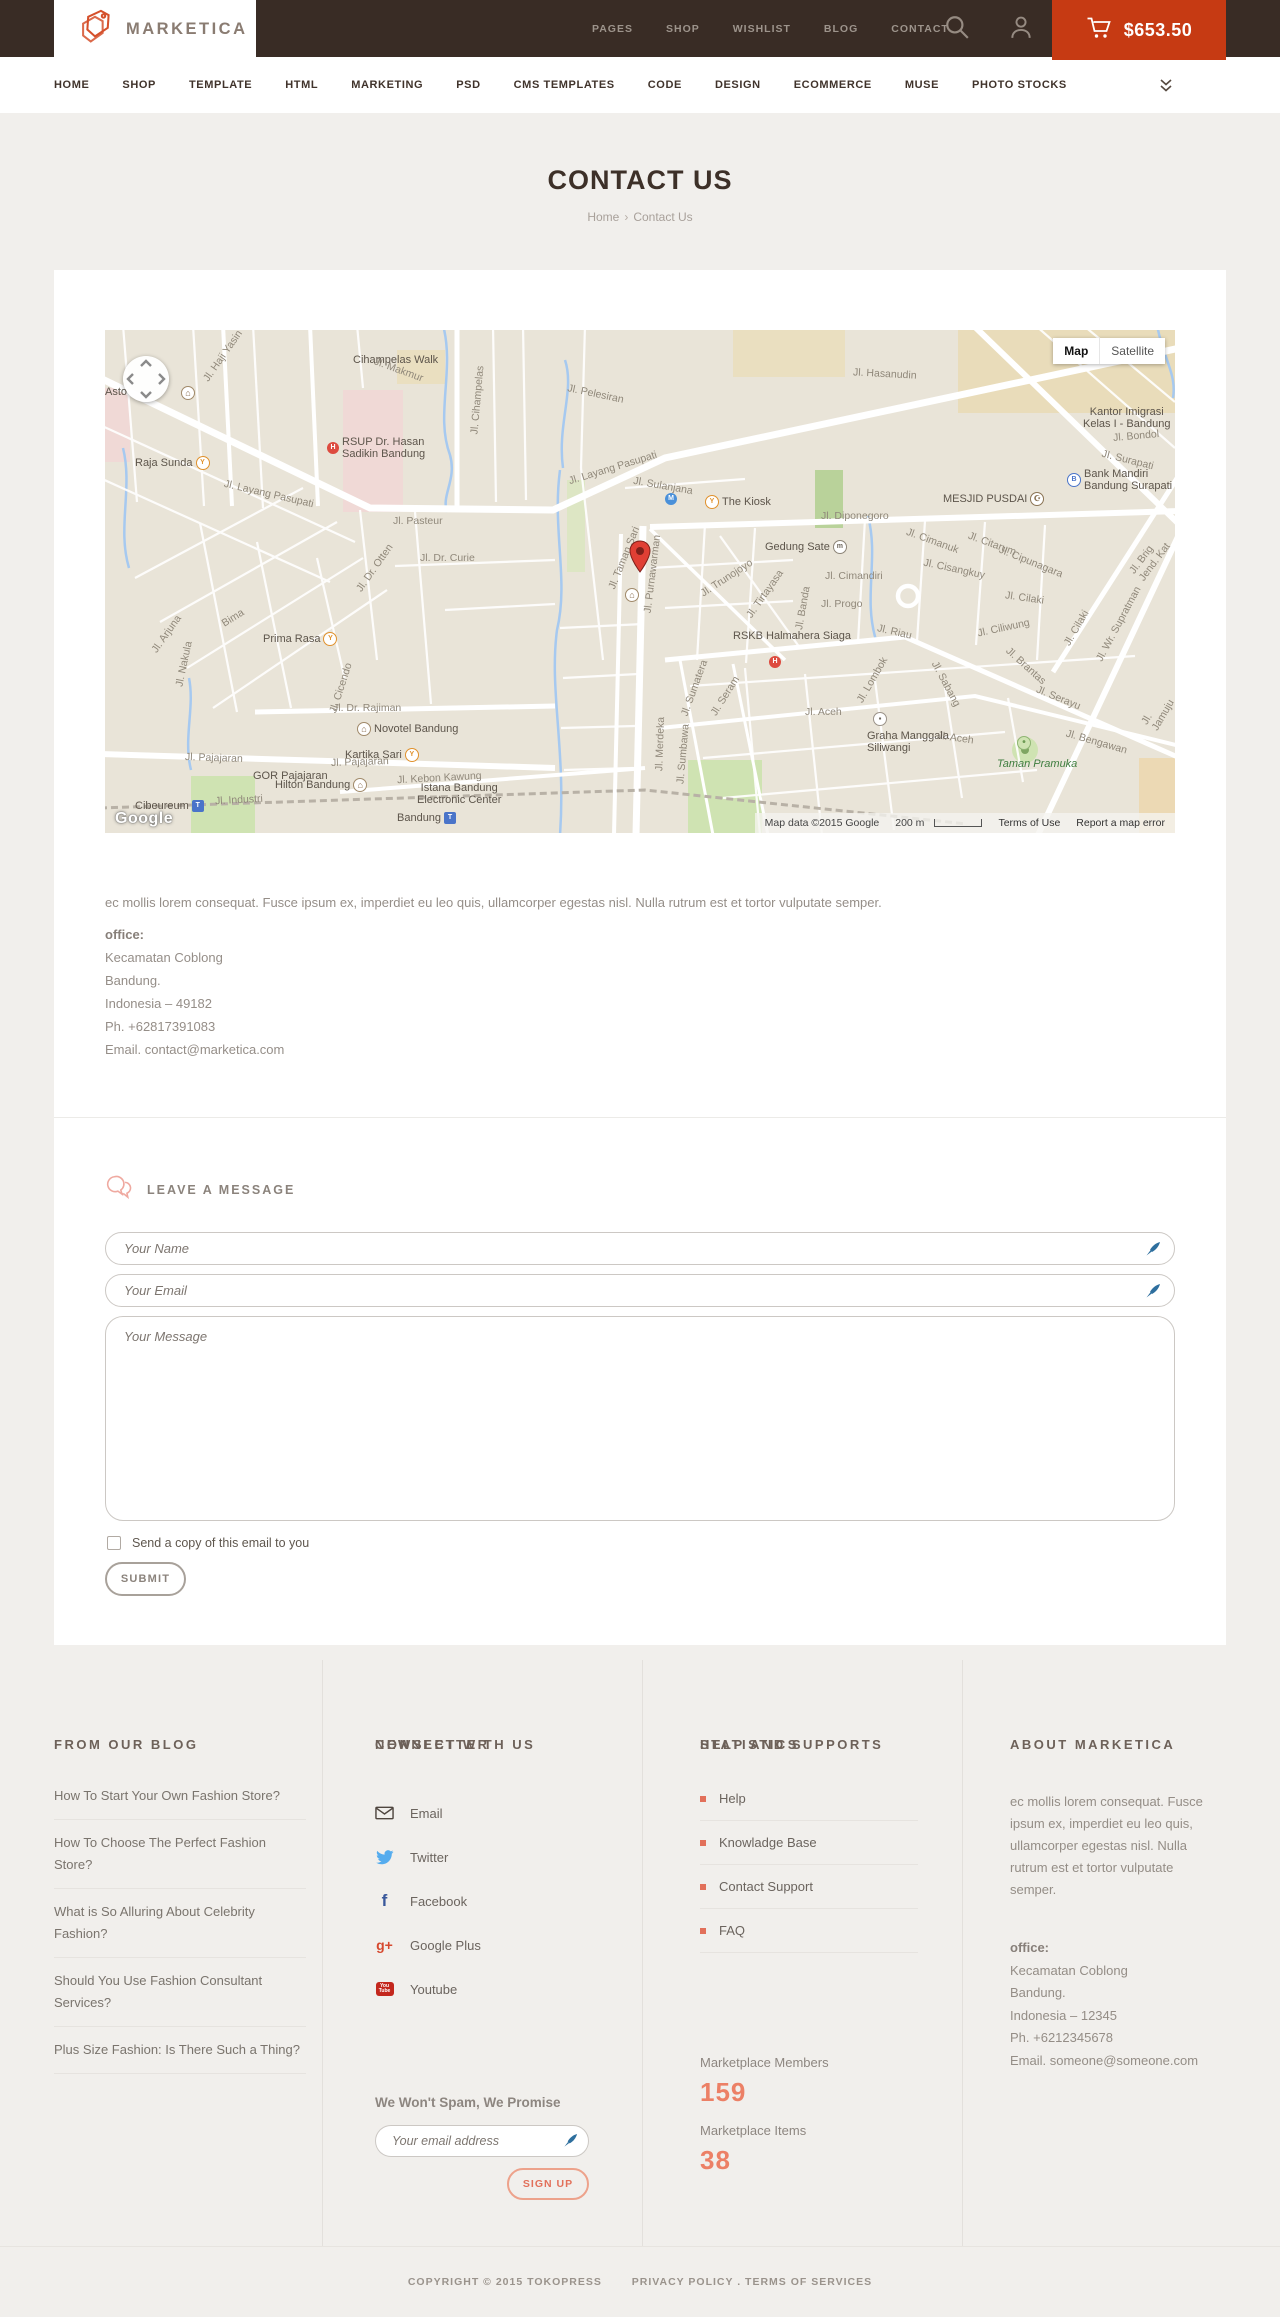  Describe the element at coordinates (1062, 2037) in the screenshot. I see `address-line: Ph. +6212345678` at that location.